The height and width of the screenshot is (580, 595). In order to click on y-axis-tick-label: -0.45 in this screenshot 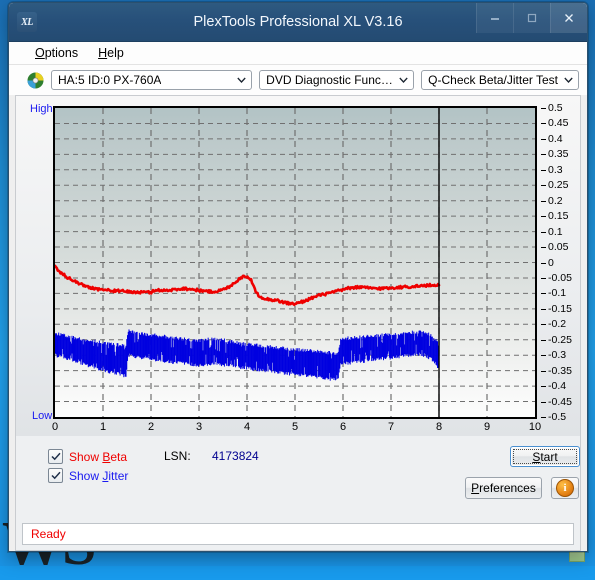, I will do `click(560, 401)`.